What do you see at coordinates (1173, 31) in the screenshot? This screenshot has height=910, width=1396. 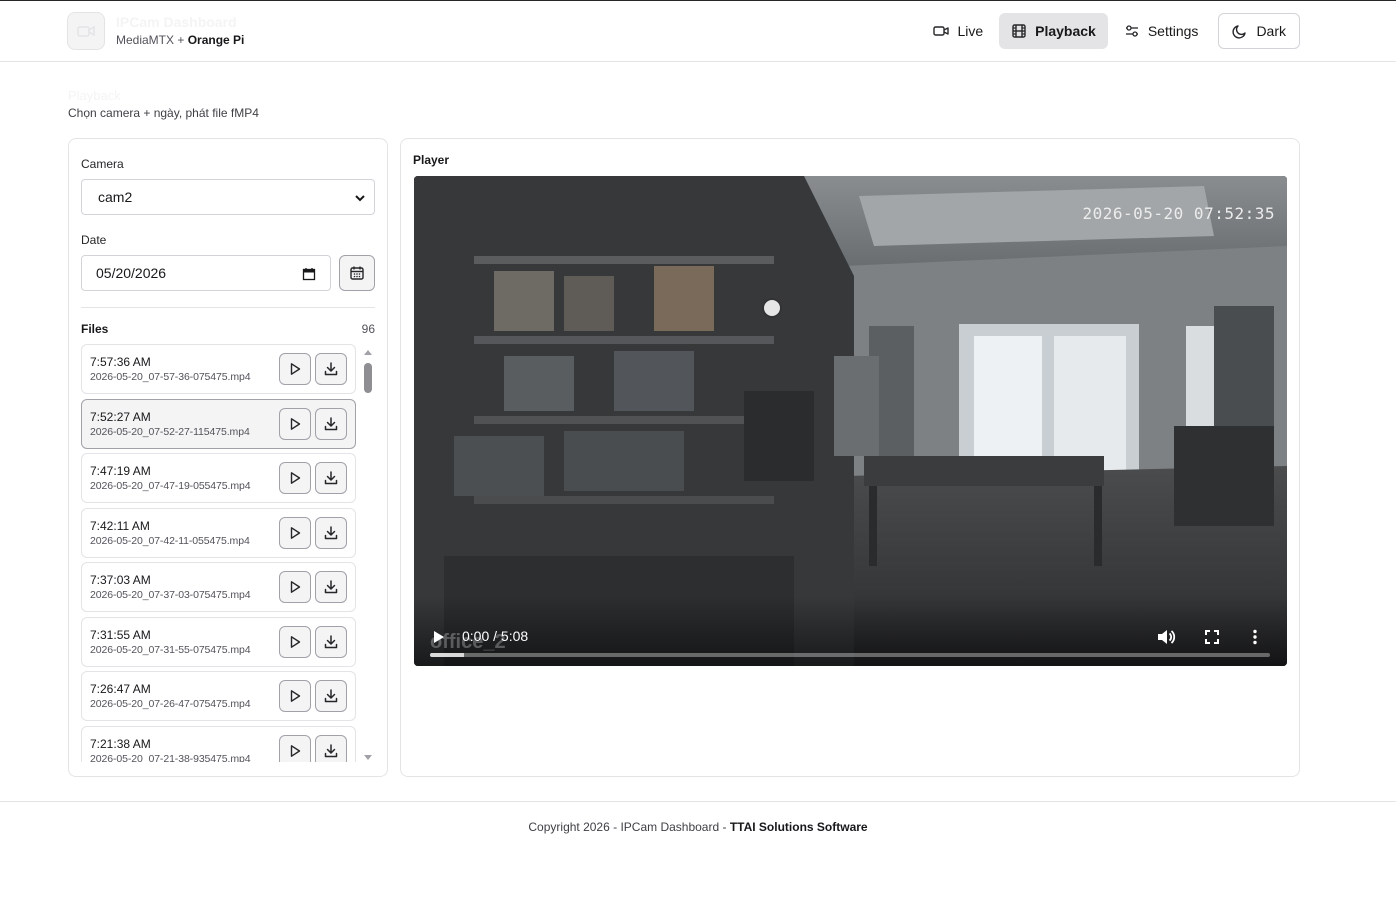 I see `nav-settings-label: Settings` at bounding box center [1173, 31].